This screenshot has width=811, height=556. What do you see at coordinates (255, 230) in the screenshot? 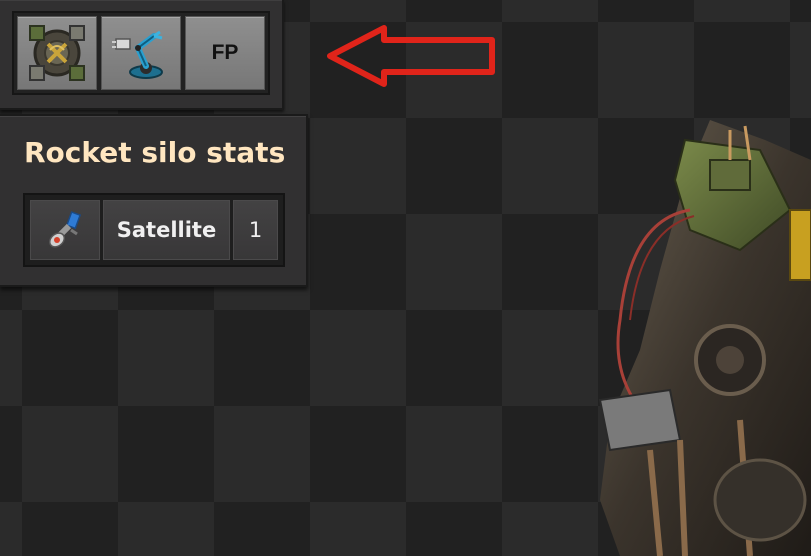
I see `item-count-cell: 1` at bounding box center [255, 230].